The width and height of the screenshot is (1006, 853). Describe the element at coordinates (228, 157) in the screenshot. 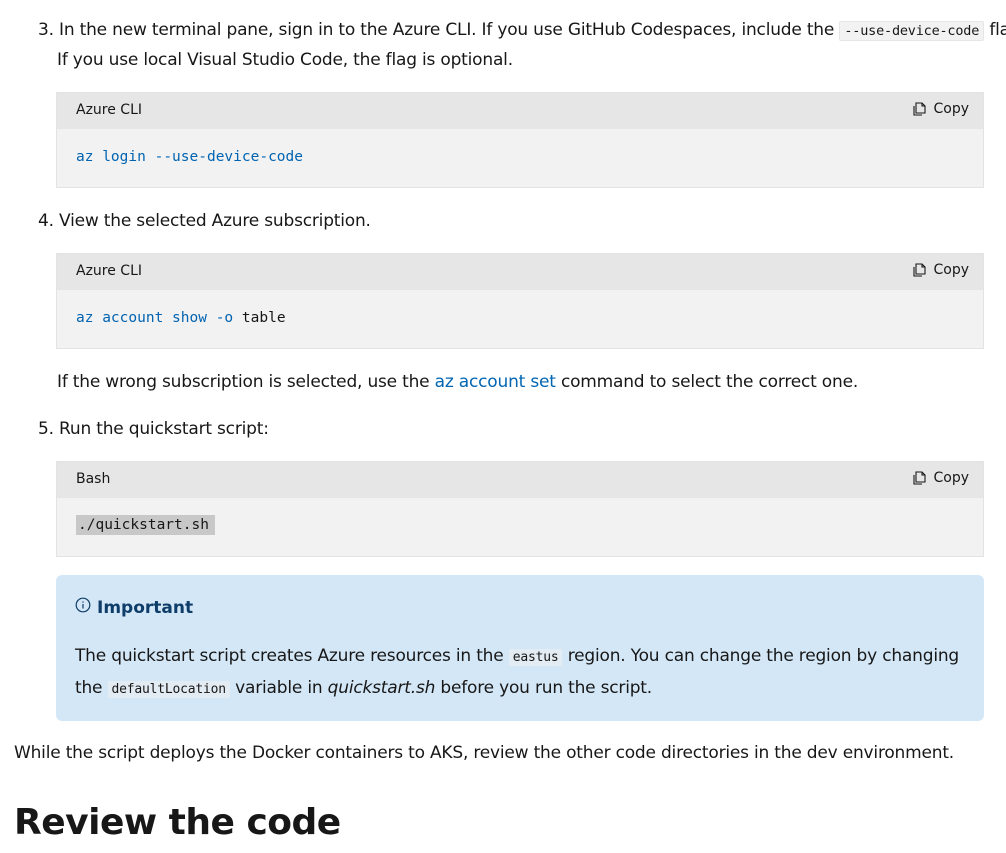

I see `code-token: --use-device-code` at that location.